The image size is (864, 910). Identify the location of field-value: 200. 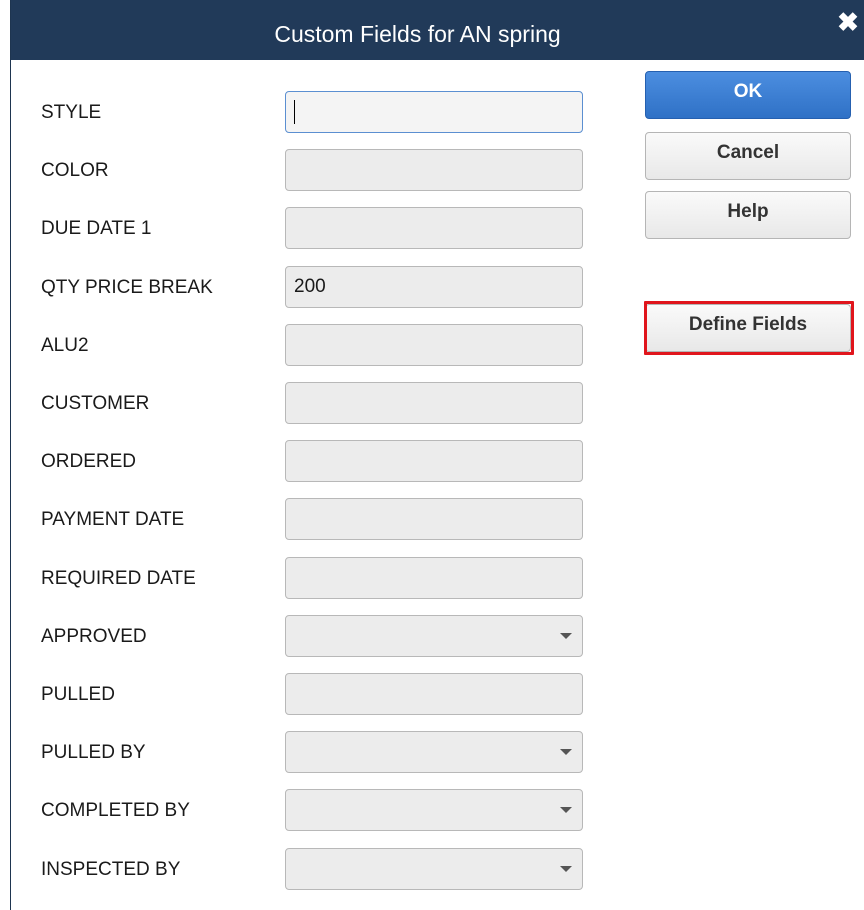
(310, 286).